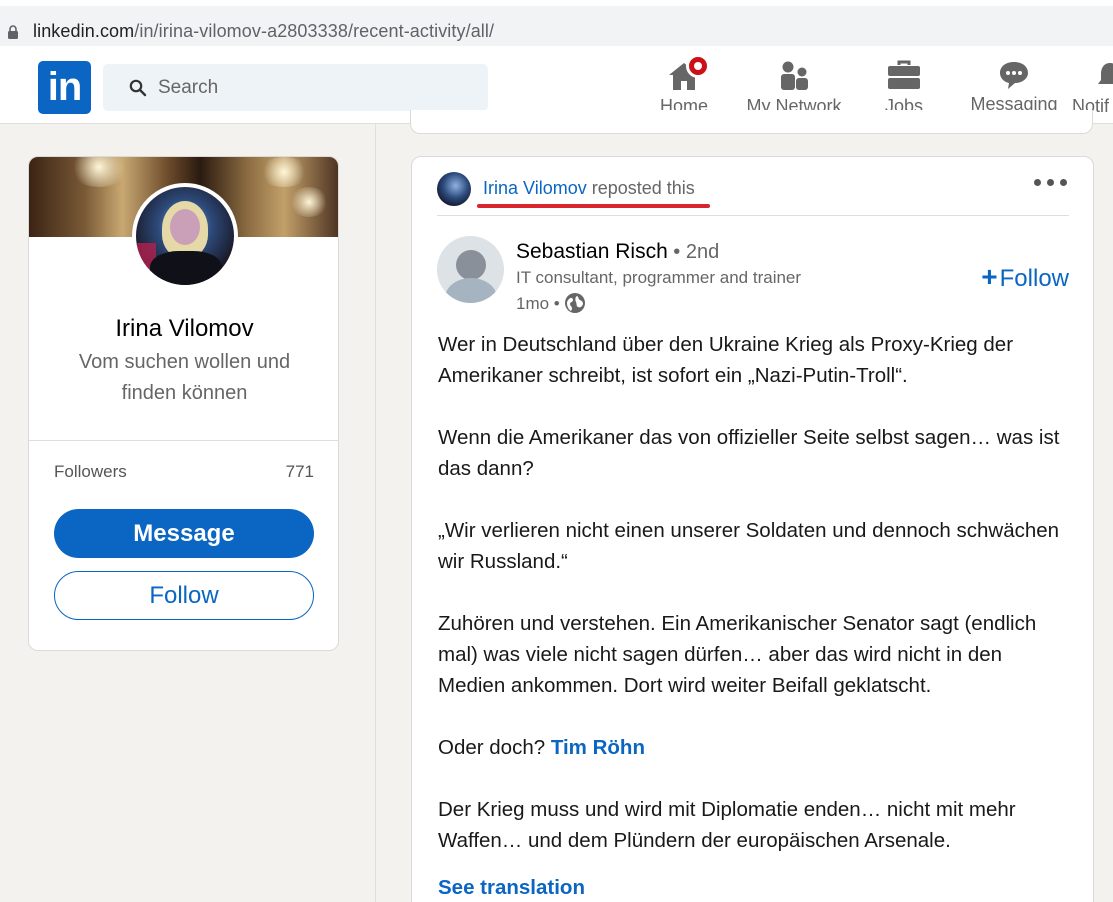  I want to click on post-time: 1mo •, so click(538, 303).